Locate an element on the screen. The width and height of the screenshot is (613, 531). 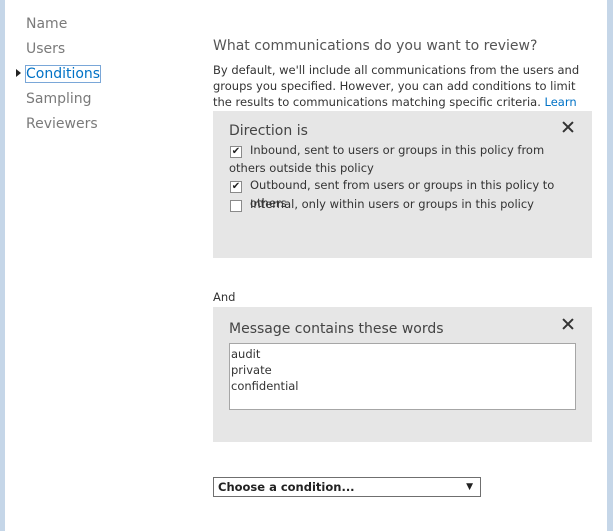
outbound-checkbox: ✔ is located at coordinates (236, 187).